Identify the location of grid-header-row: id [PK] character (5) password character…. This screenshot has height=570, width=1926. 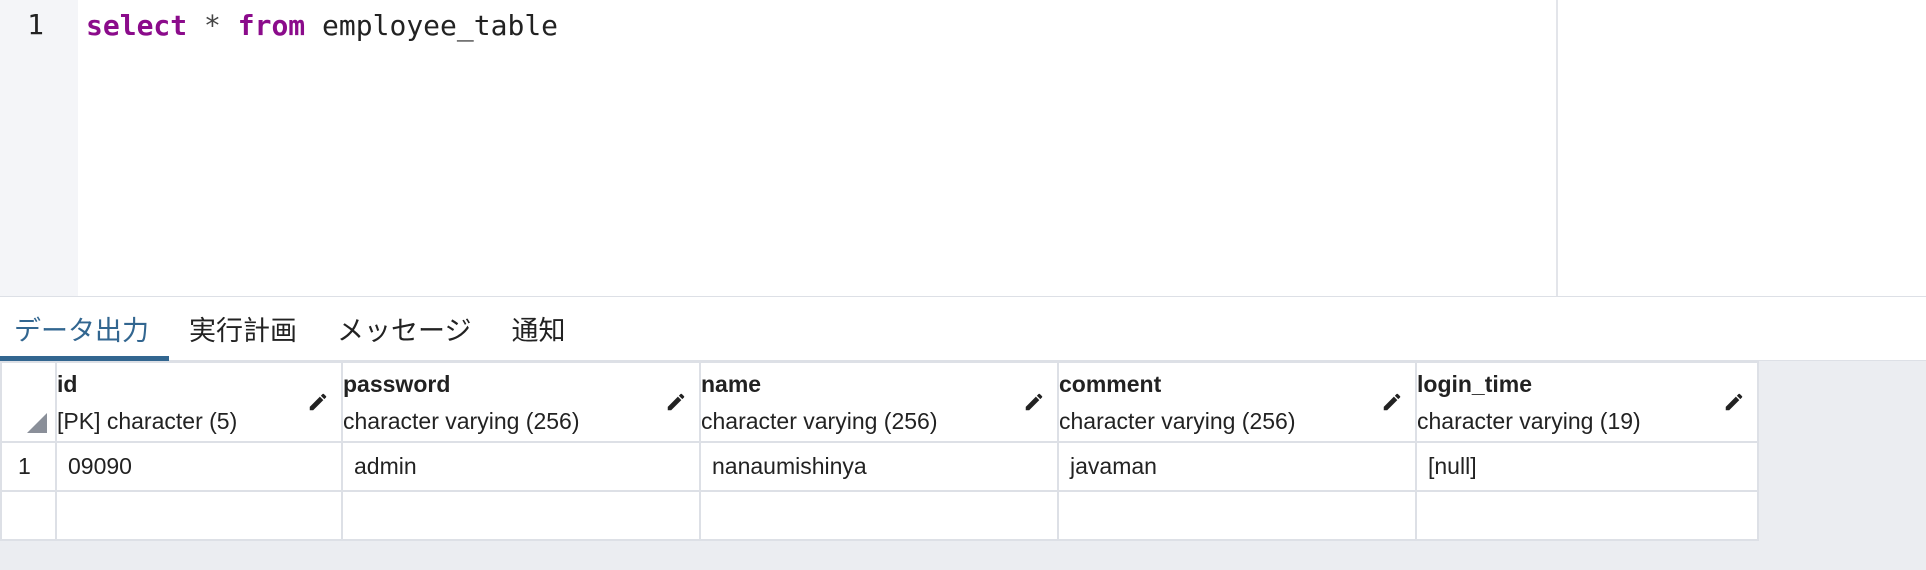
(879, 402).